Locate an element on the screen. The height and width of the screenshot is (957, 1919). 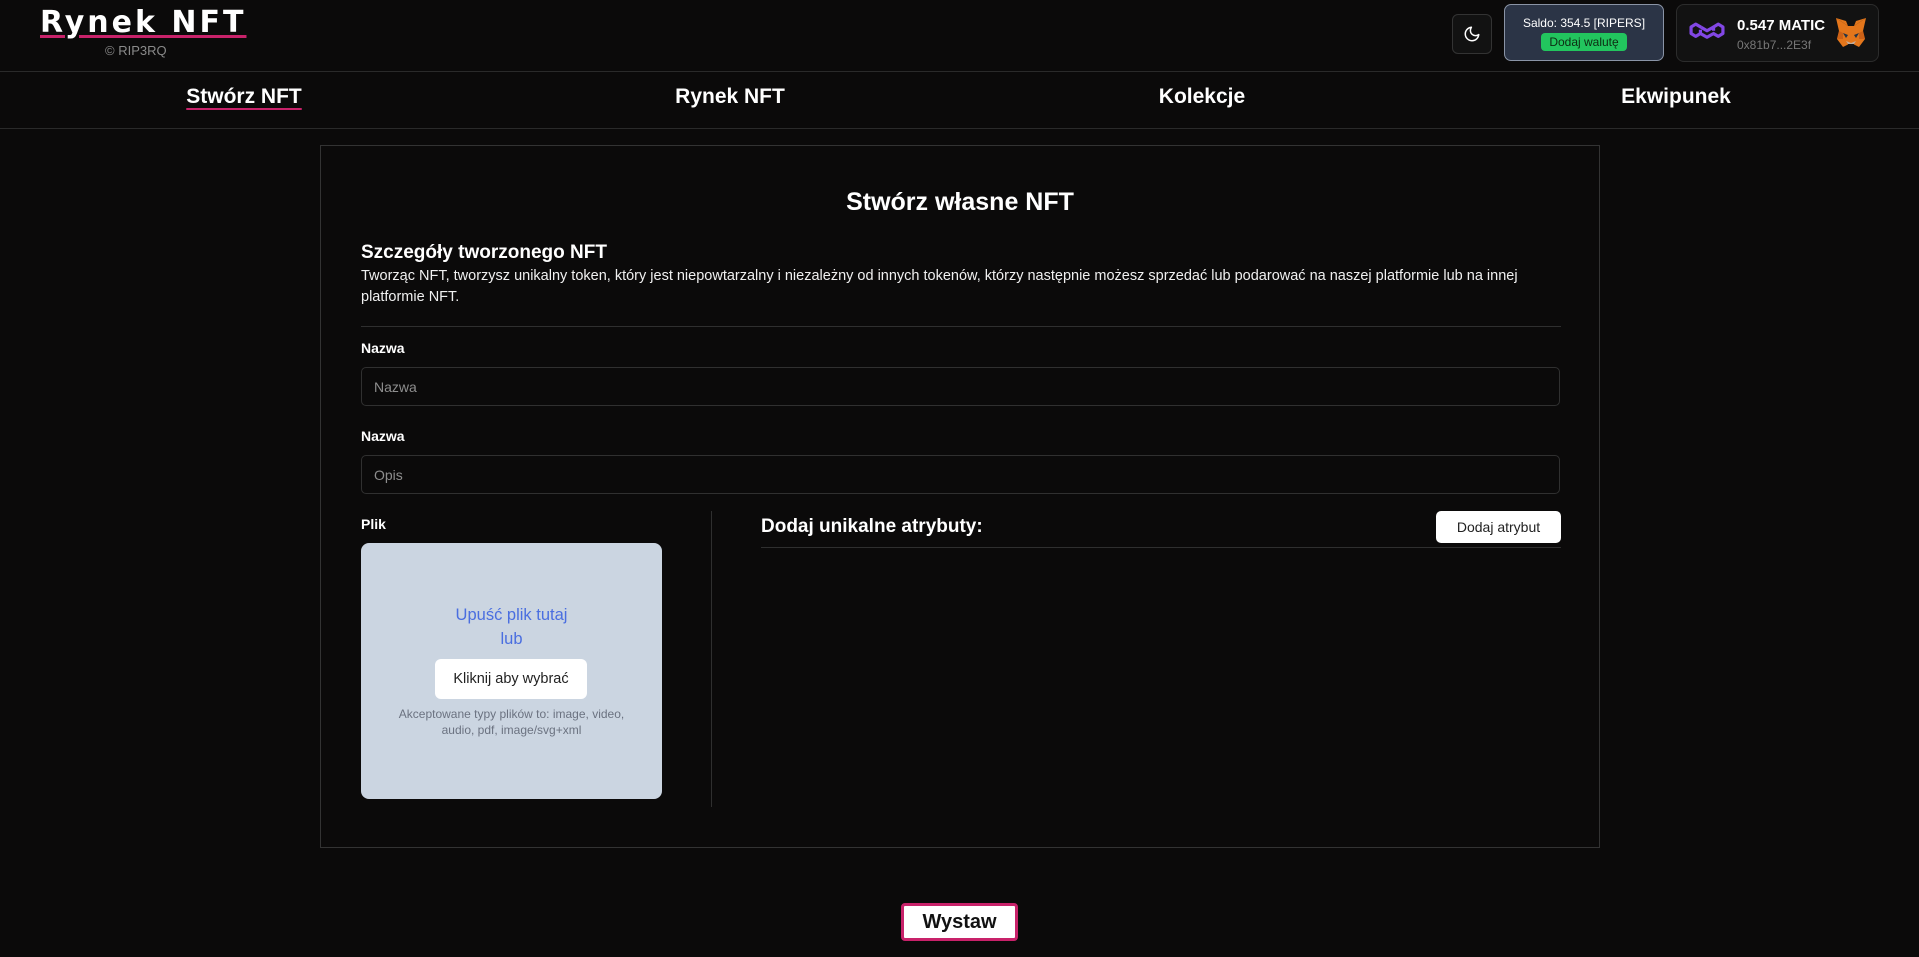
matic-balance: 0.547 MATIC is located at coordinates (1781, 25).